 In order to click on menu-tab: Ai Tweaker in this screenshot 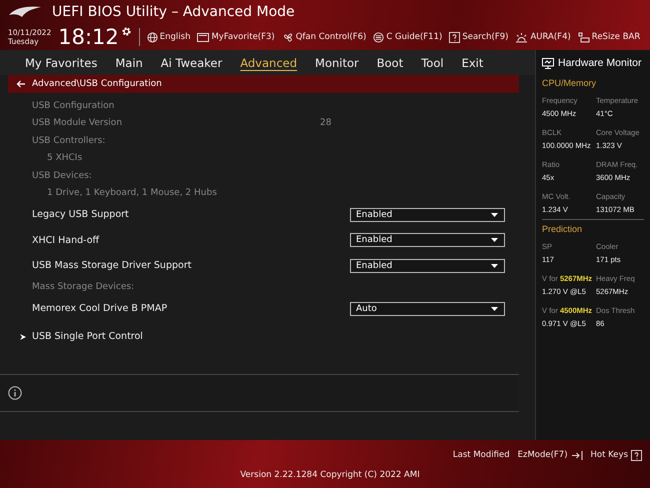, I will do `click(192, 63)`.